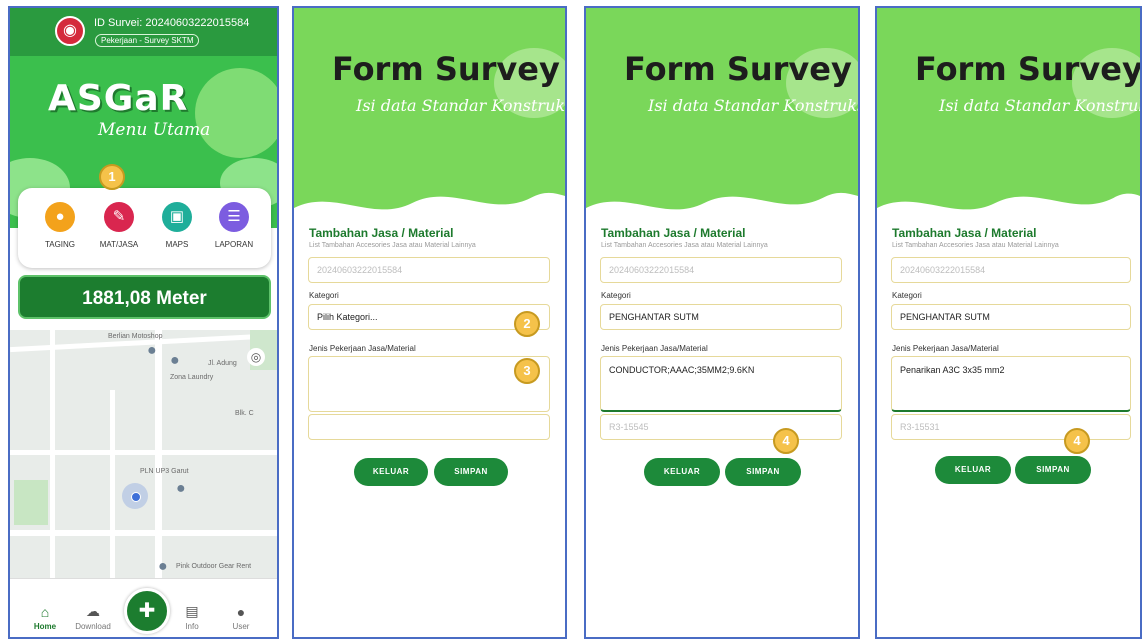 Image resolution: width=1142 pixels, height=639 pixels. I want to click on location-pin-icon: ◉, so click(70, 31).